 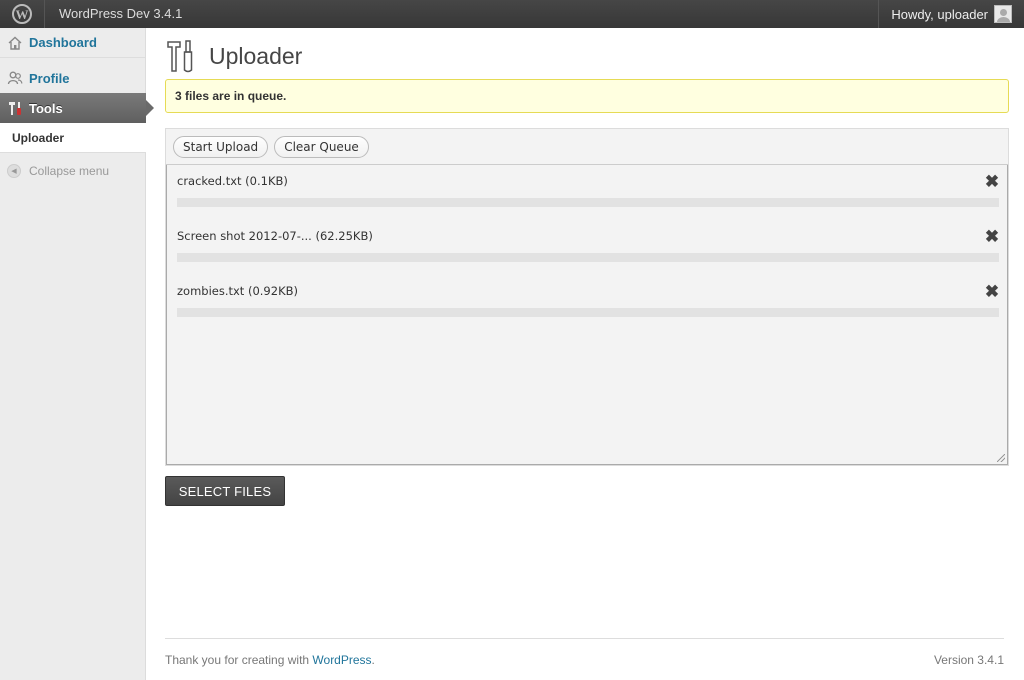 I want to click on footer-version: Version 3.4.1, so click(x=968, y=660).